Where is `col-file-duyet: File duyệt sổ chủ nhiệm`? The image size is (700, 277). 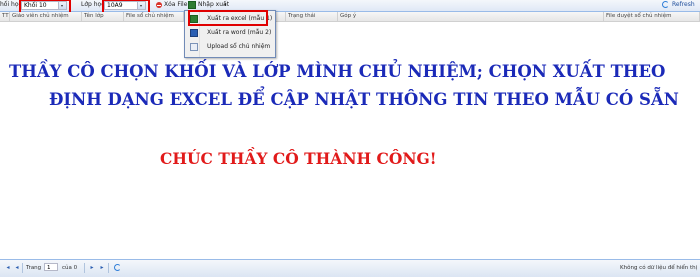
col-file-duyet: File duyệt sổ chủ nhiệm is located at coordinates (652, 16).